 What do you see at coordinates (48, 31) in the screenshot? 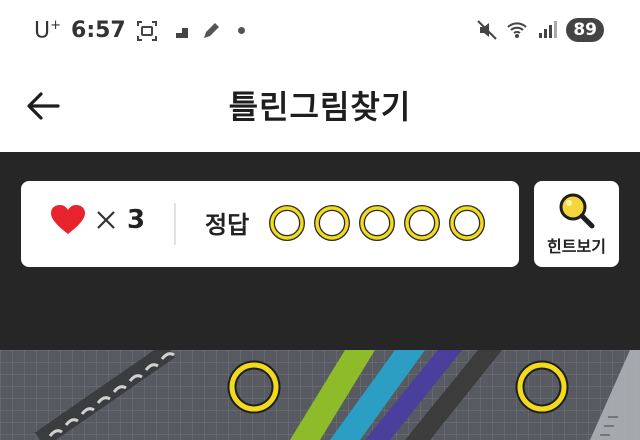
I see `carrier-label: U+` at bounding box center [48, 31].